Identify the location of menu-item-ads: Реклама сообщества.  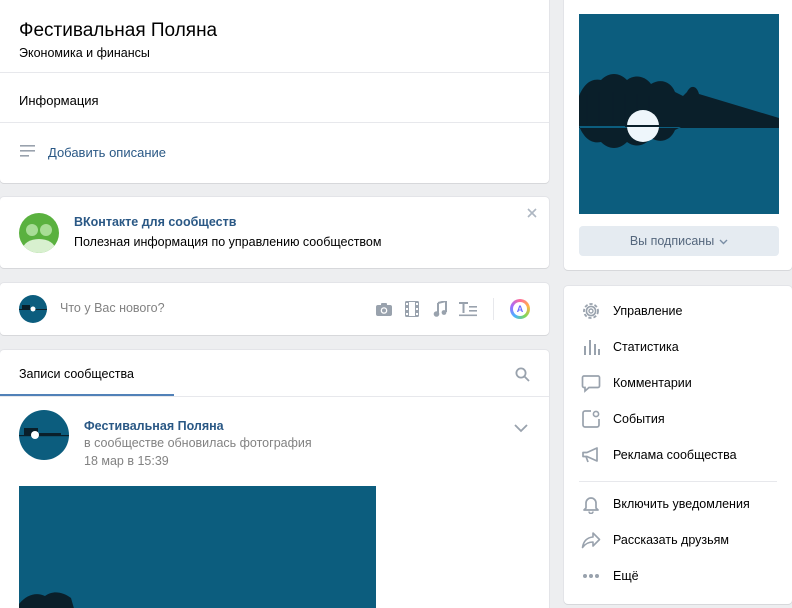
(678, 455).